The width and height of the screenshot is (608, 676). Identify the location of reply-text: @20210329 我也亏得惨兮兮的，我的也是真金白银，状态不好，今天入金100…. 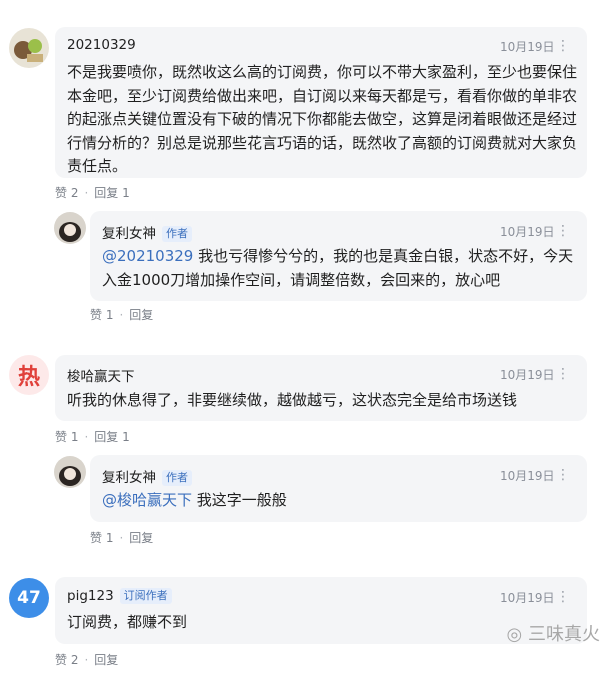
(341, 268).